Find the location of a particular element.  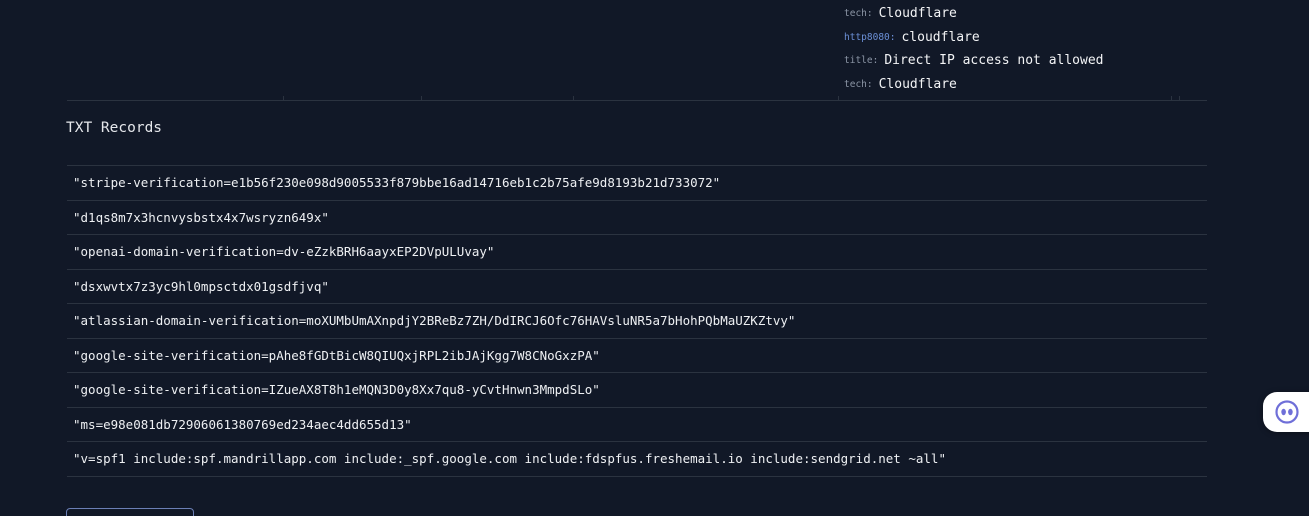

txt-record-row: "dsxwvtx7z3yc9hl0mpsctdx01gsdfjvq" is located at coordinates (637, 287).